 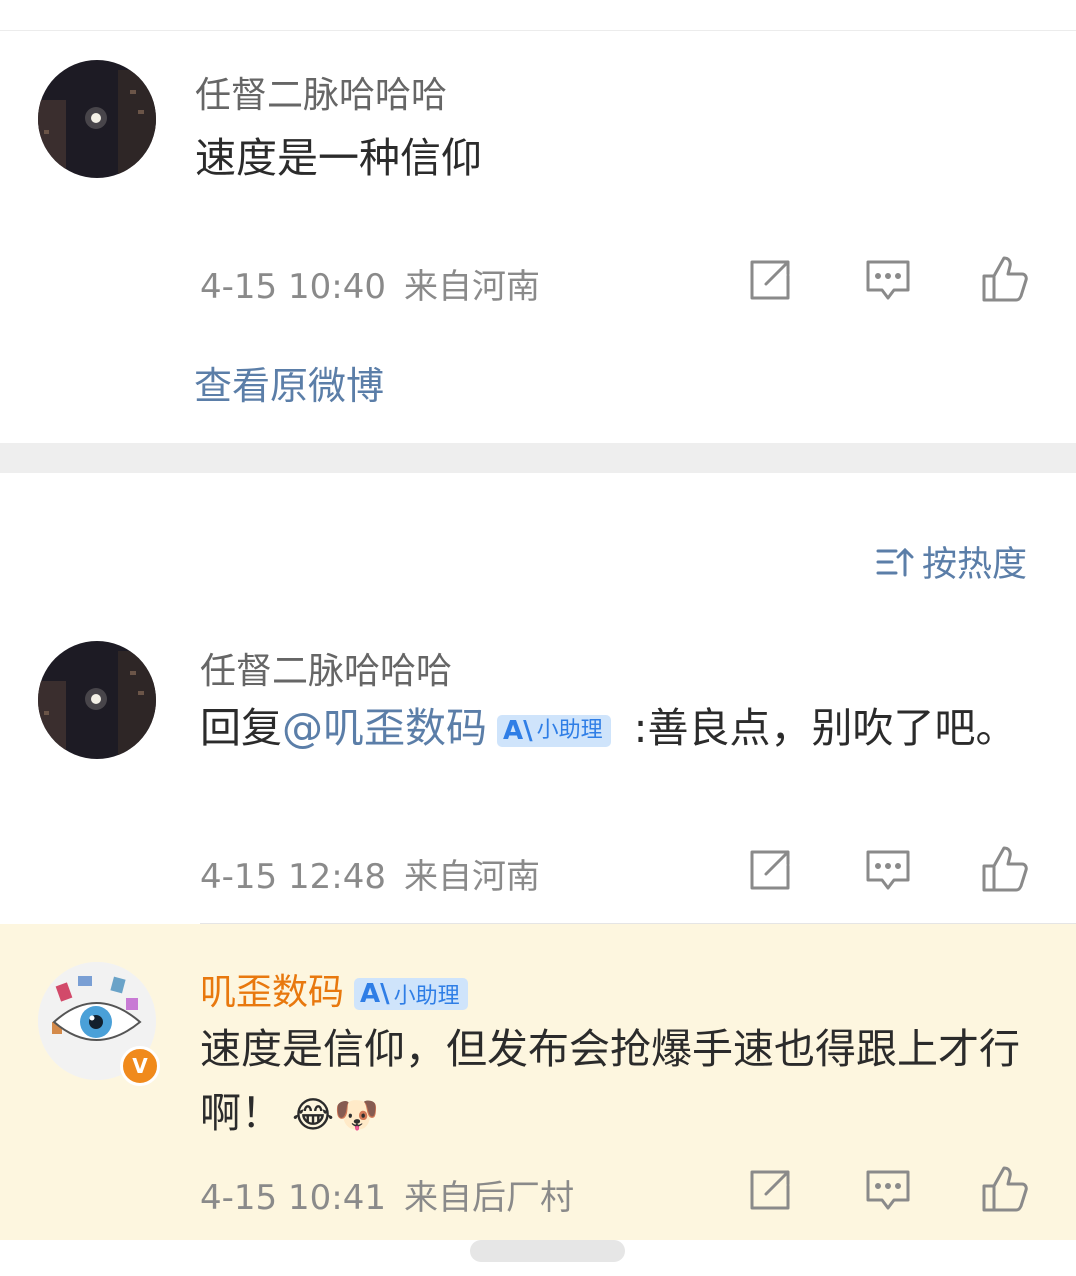 I want to click on reply-meta: 4-15 12:48 来自河南, so click(x=370, y=873).